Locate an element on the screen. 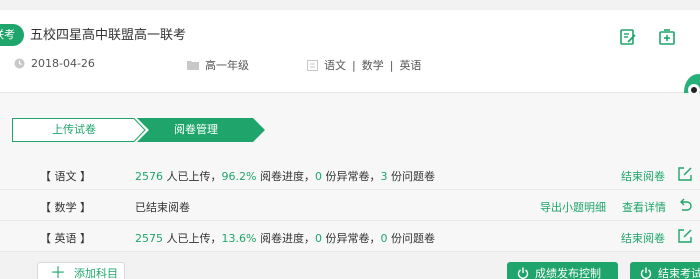 The height and width of the screenshot is (279, 700). end-exam-label: 结束考试 is located at coordinates (679, 273).